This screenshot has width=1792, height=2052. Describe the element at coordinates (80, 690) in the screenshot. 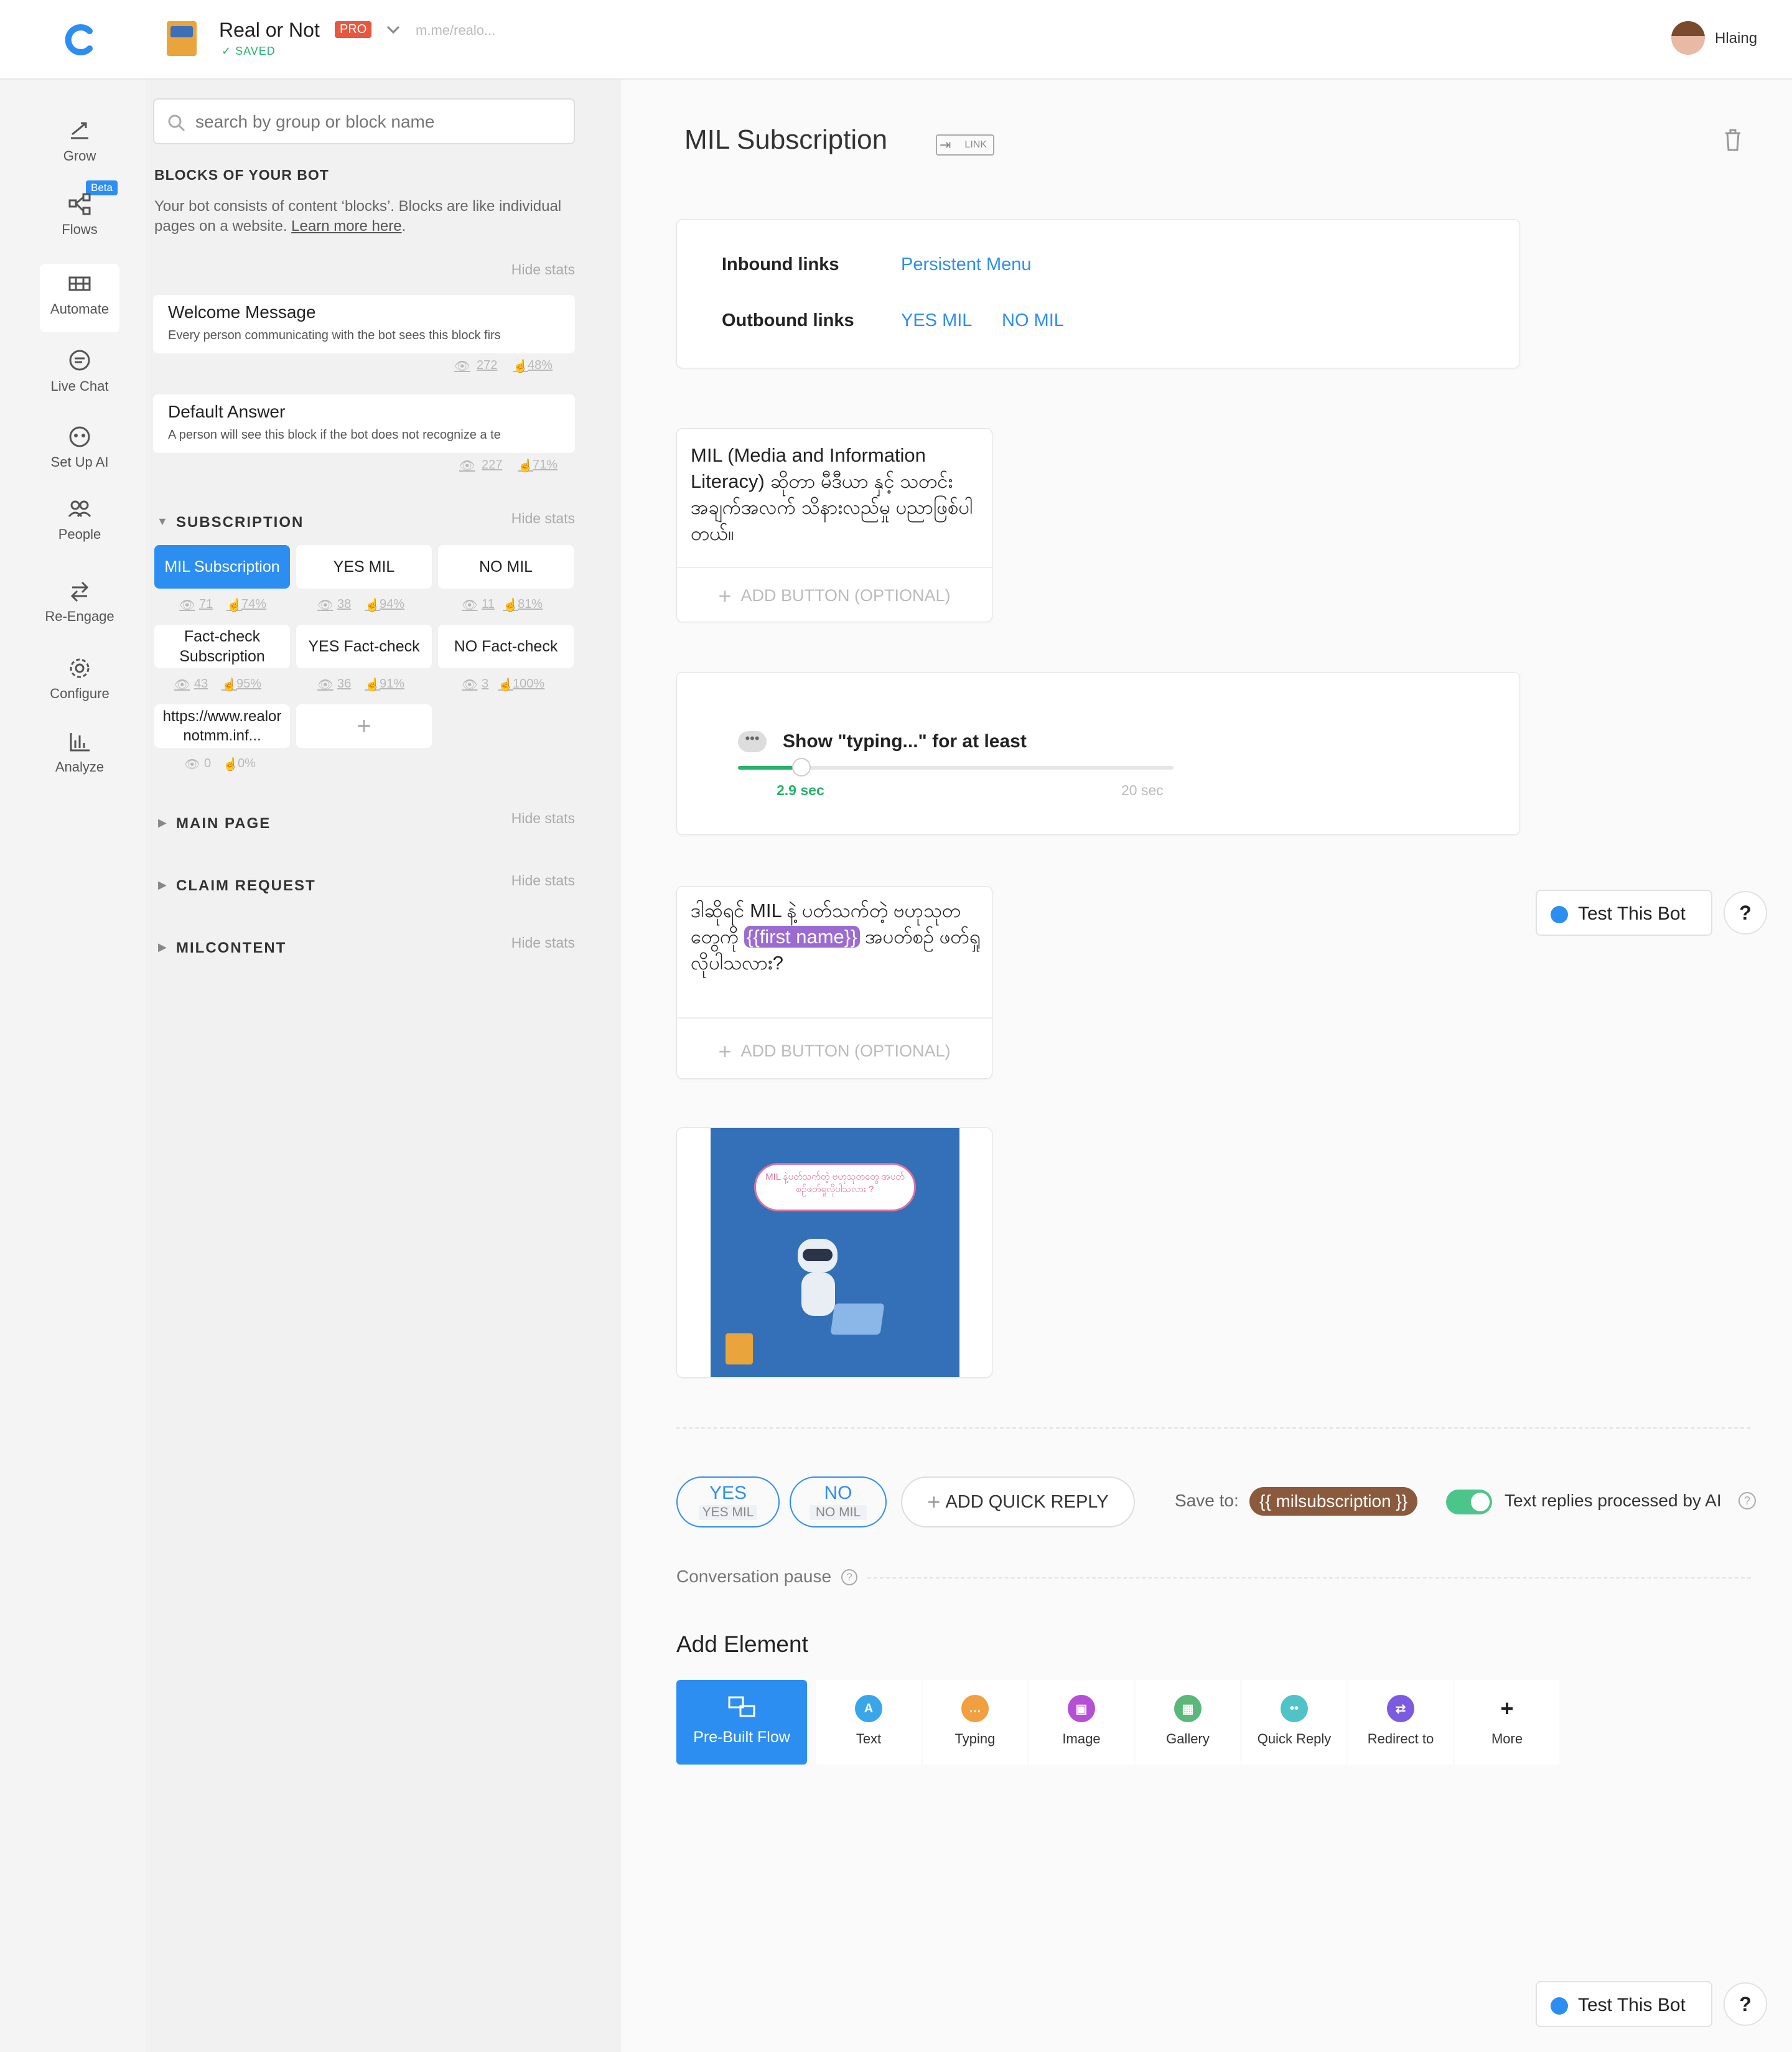

I see `nav-configure: Configure` at that location.